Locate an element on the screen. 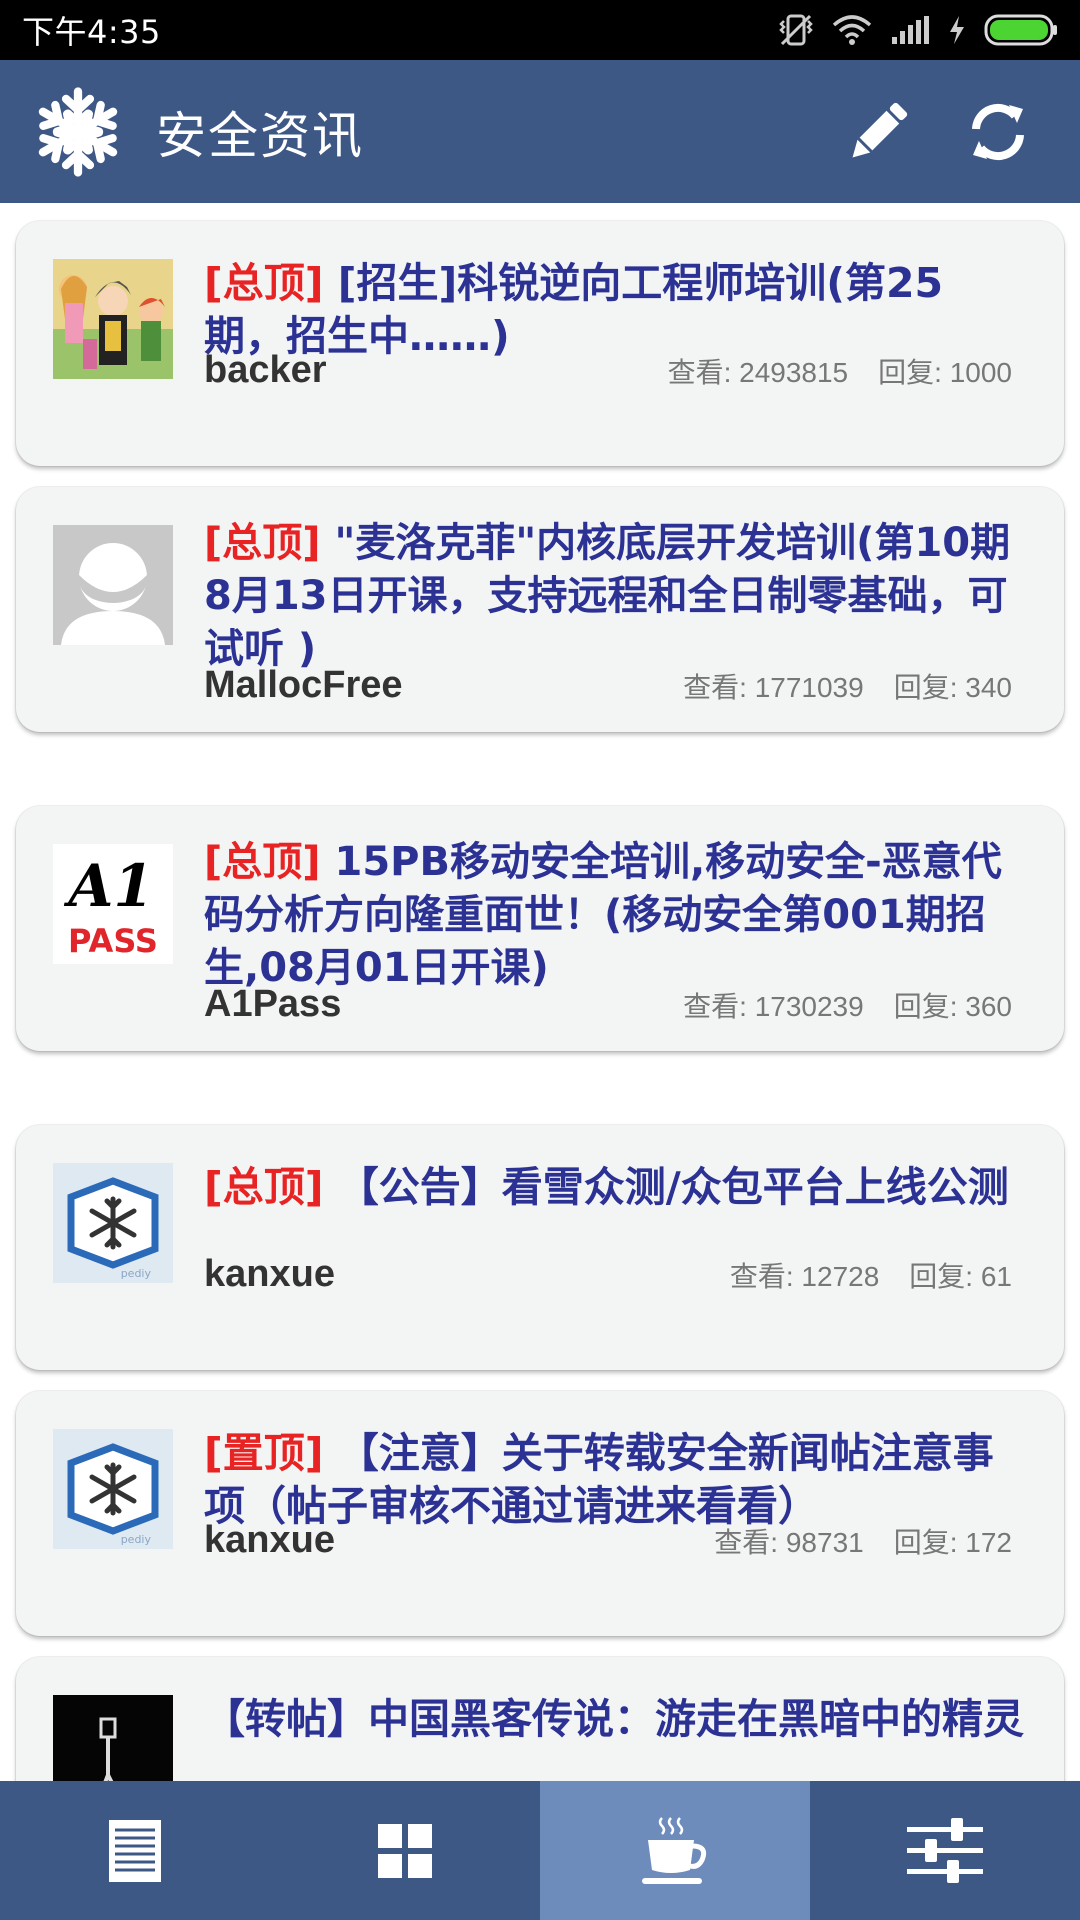  post-title-text: 【公告】看雪众测/众包平台上线公测 is located at coordinates (666, 1187).